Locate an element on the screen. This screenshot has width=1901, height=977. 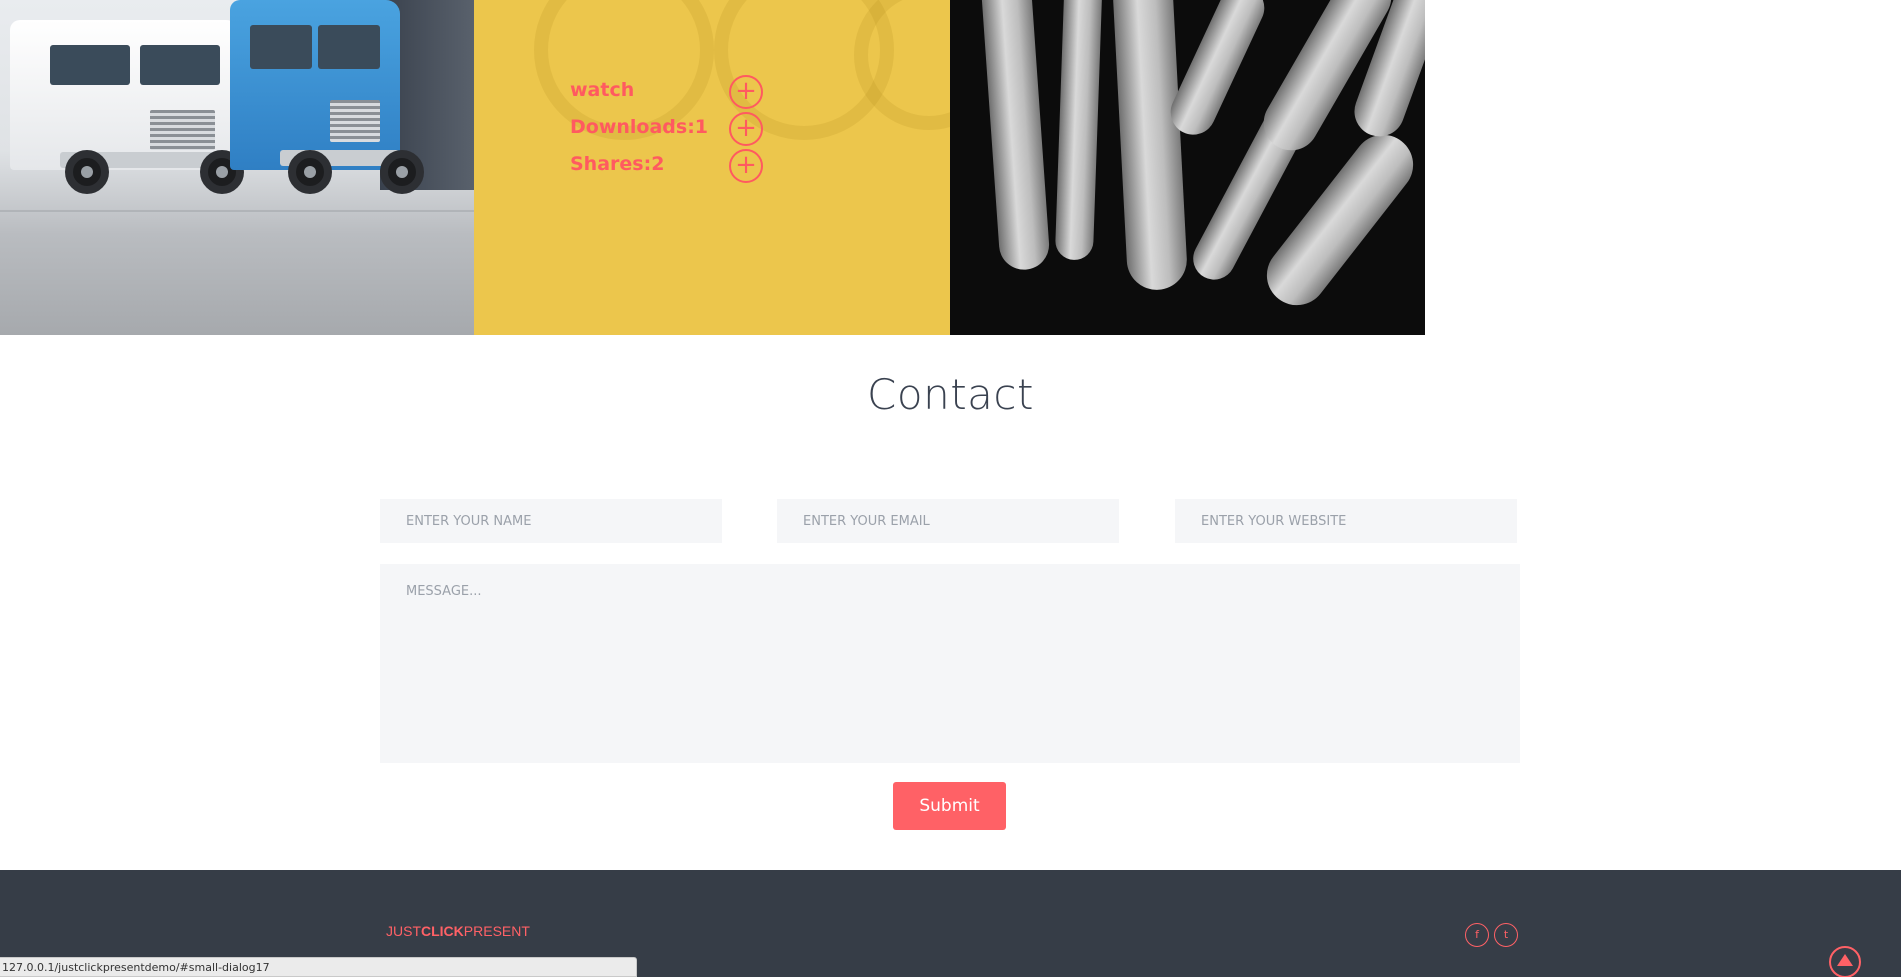
overlay-item-watch: watch + is located at coordinates (670, 93).